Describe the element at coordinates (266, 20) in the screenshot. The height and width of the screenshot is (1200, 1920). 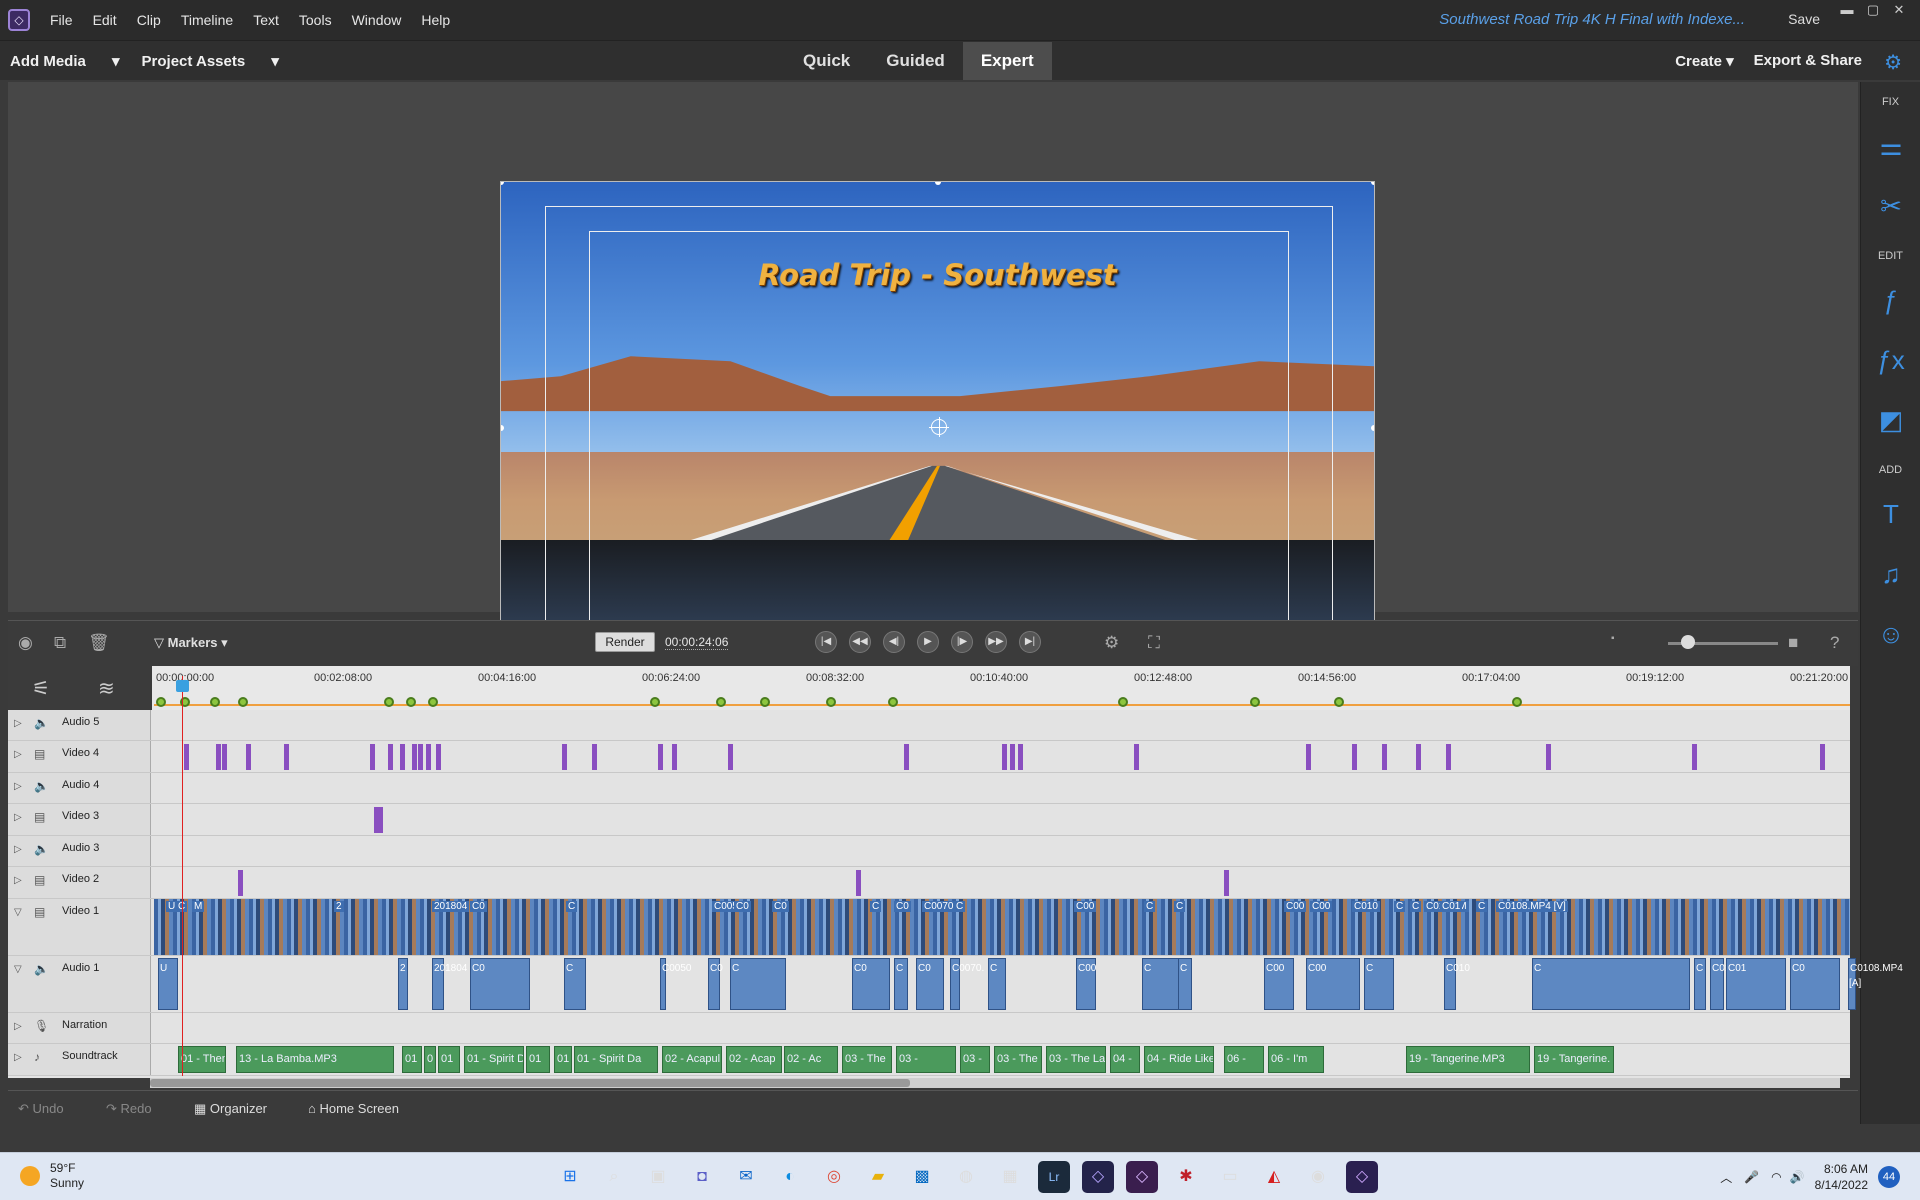
I see `menu-text: Text` at that location.